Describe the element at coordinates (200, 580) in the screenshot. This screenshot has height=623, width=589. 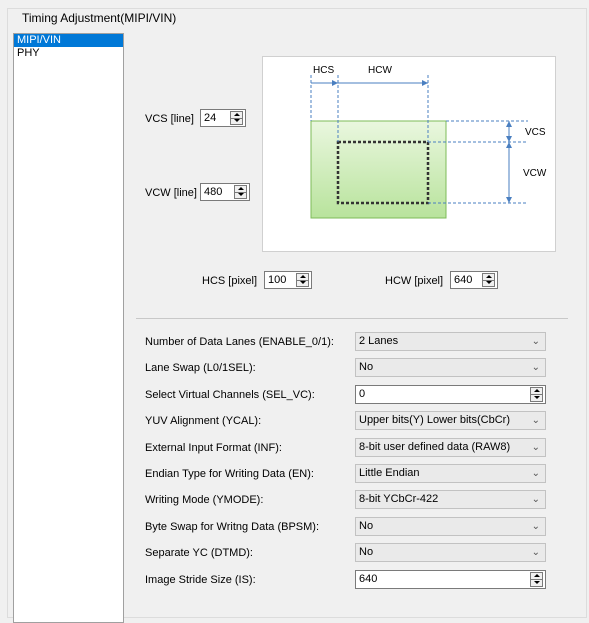
I see `setting-label: Image Stride Size (IS):` at that location.